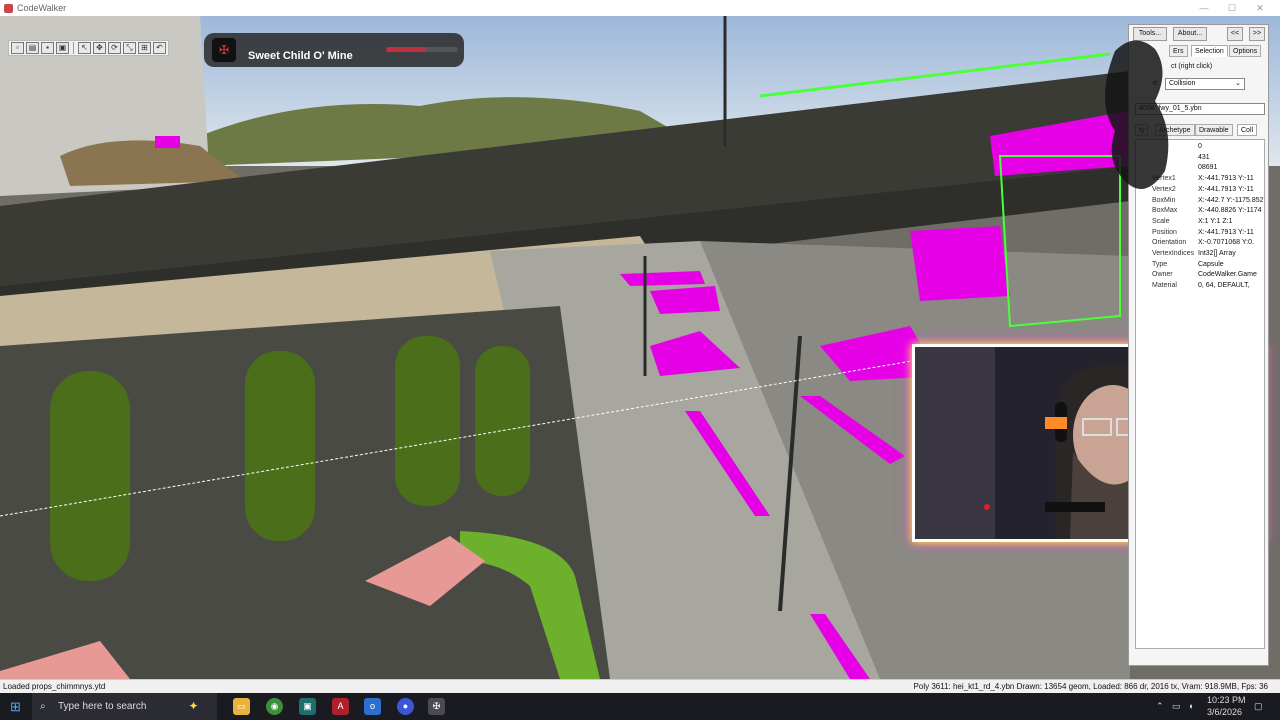 The height and width of the screenshot is (720, 1280). I want to click on new-icon: ▫, so click(17, 48).